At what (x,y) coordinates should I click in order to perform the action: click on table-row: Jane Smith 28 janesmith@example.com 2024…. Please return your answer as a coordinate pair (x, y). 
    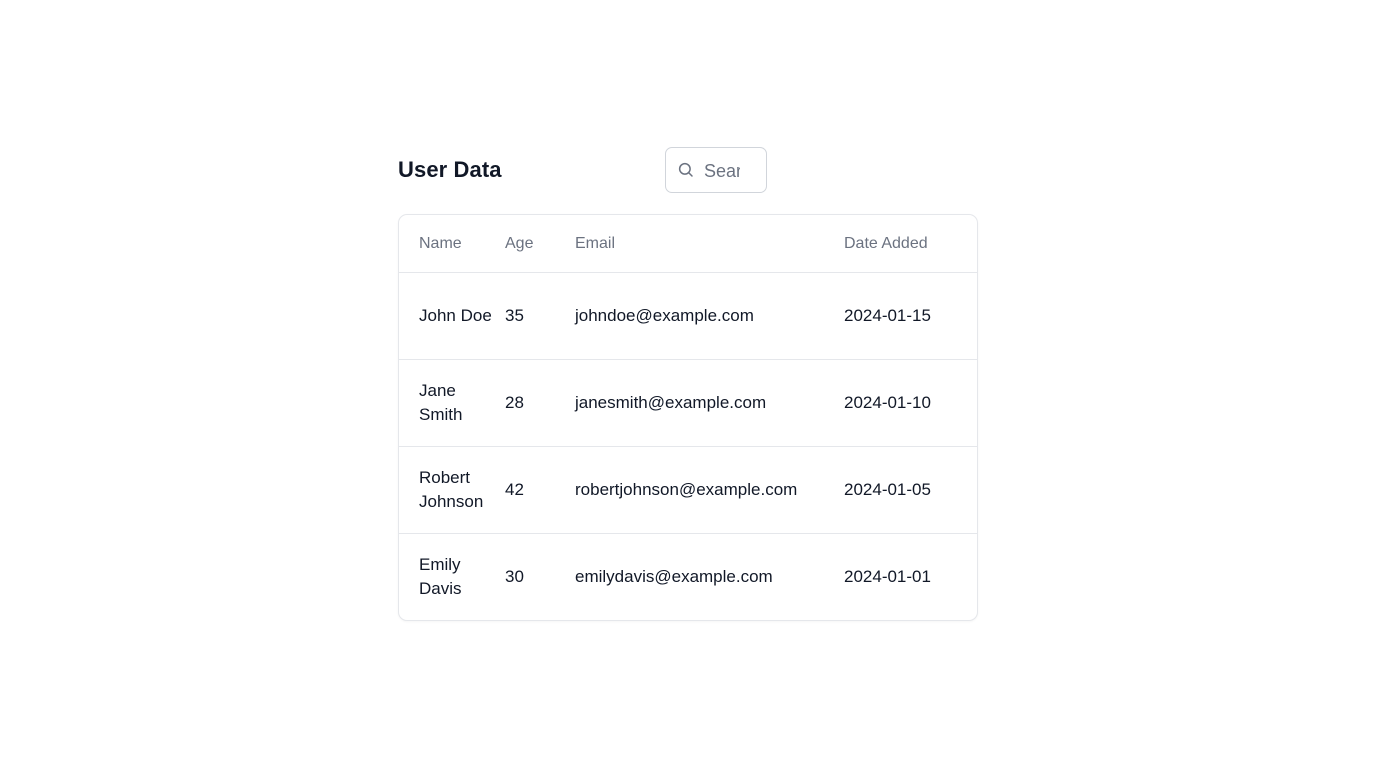
    Looking at the image, I should click on (688, 403).